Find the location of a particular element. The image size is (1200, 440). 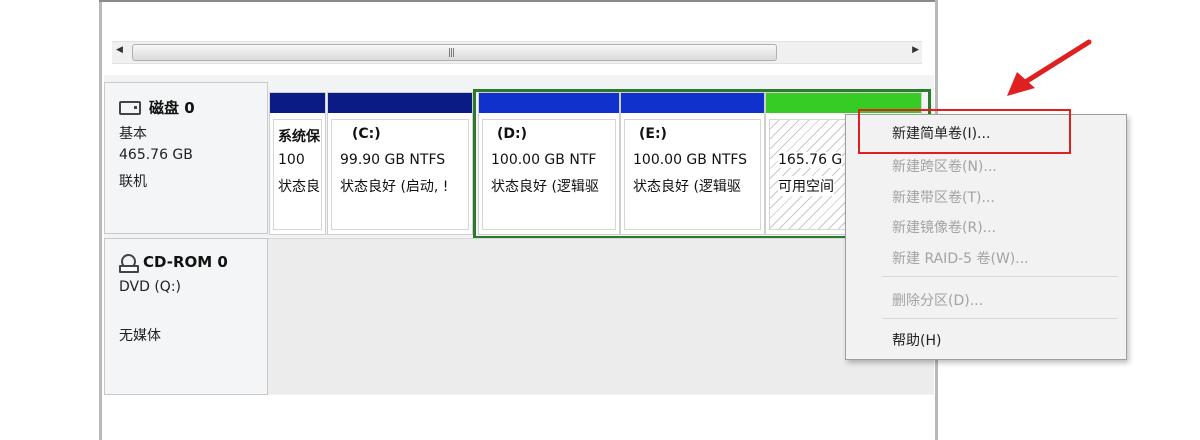

disk-0-status: 联机 is located at coordinates (133, 182).